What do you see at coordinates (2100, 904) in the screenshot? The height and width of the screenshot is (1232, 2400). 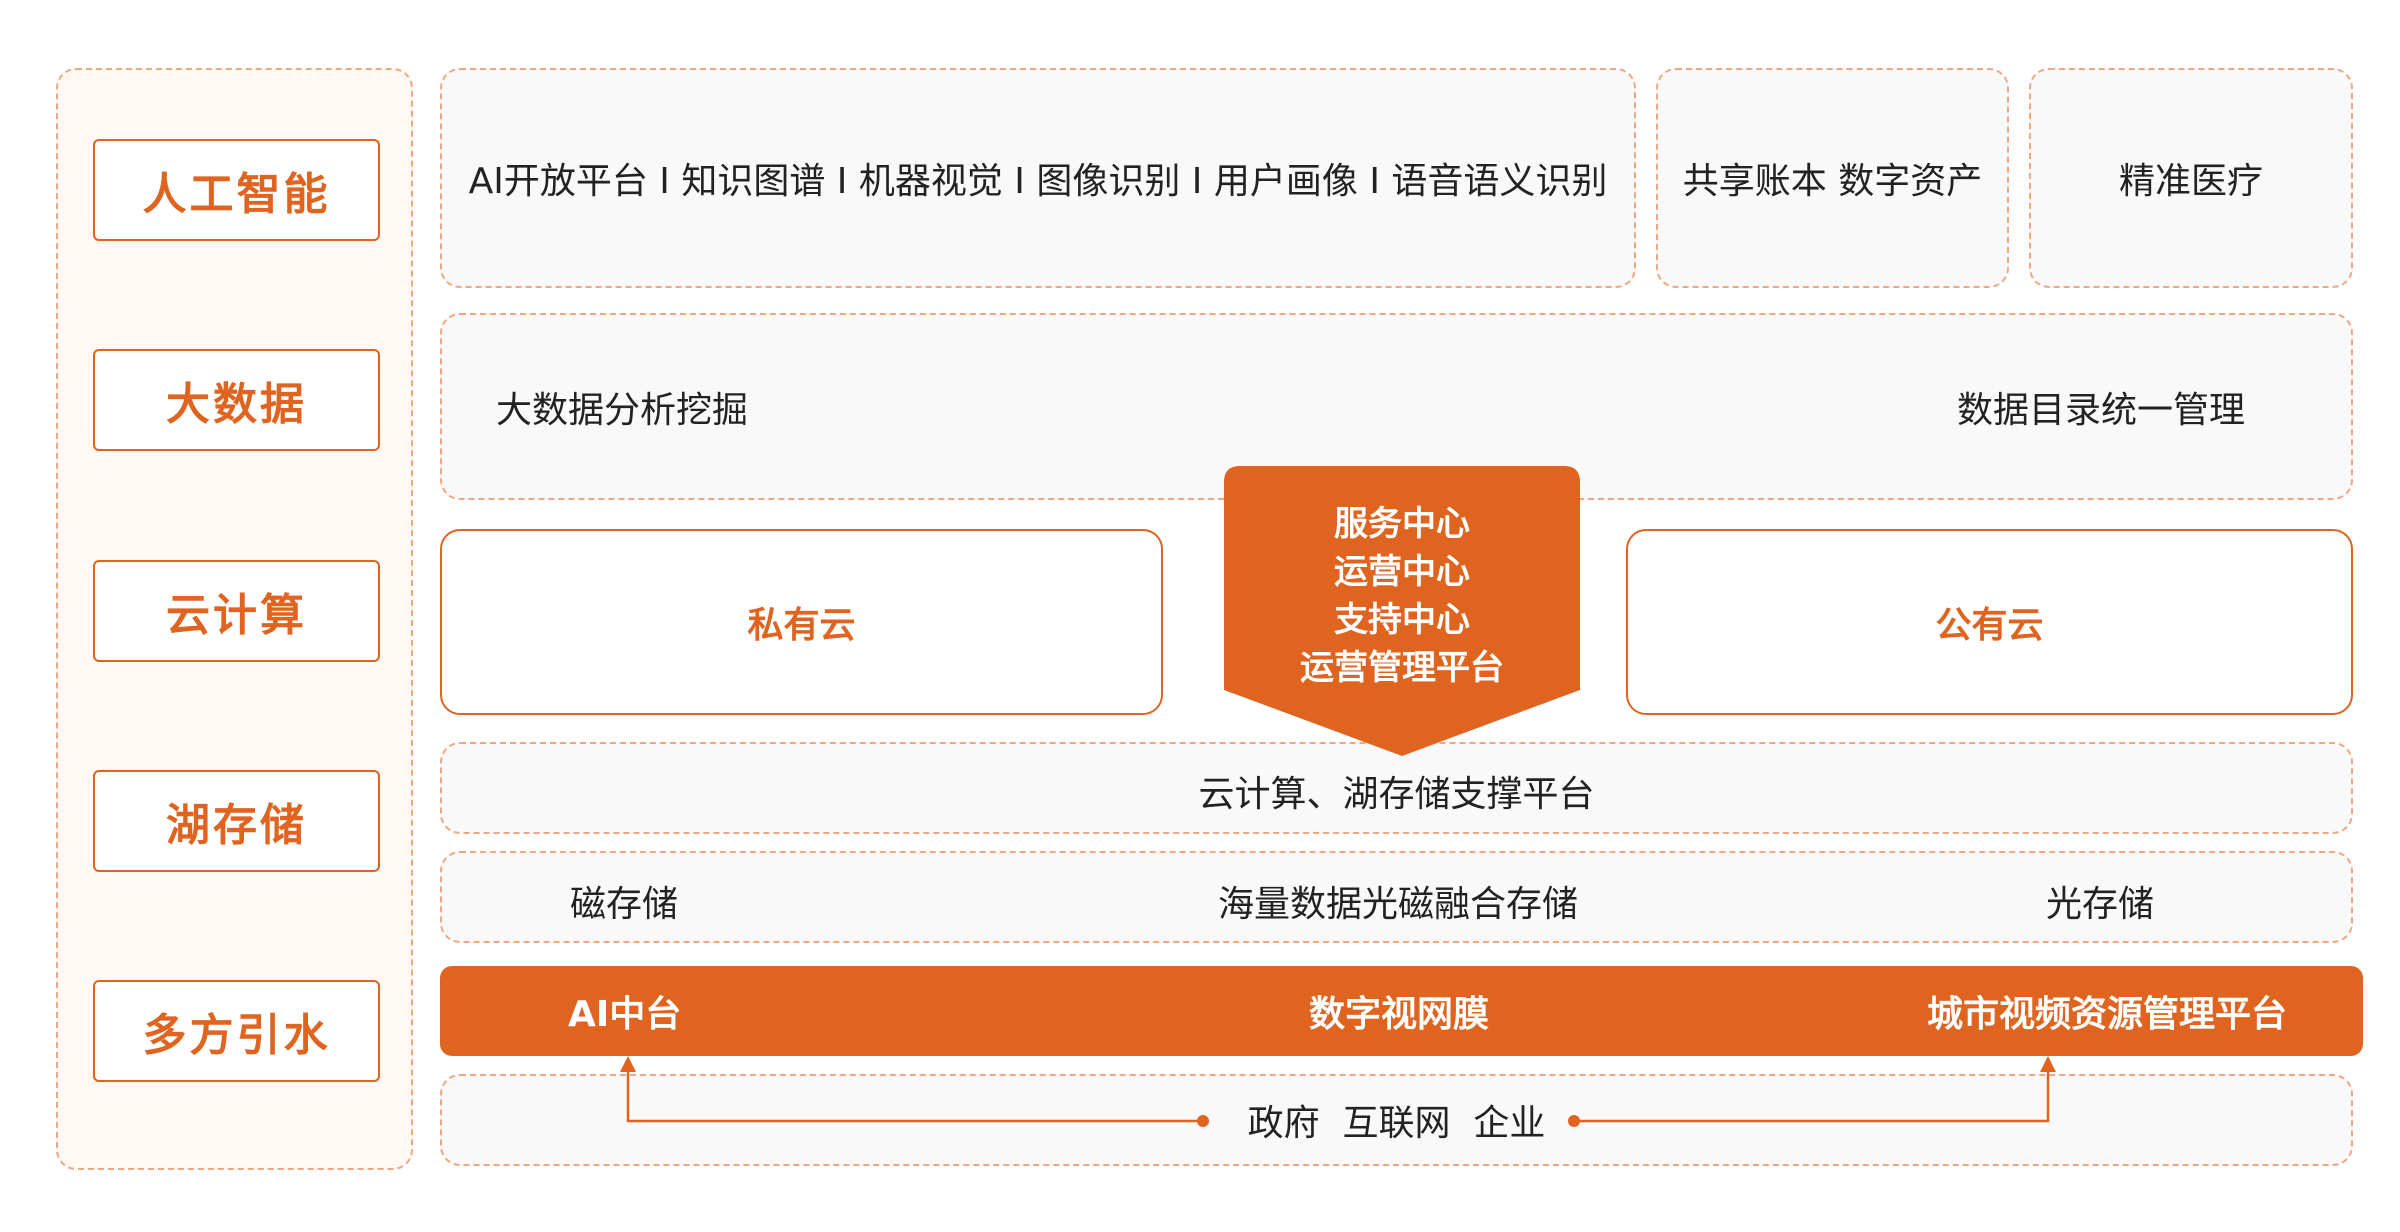 I see `optical-storage-text: 光存储` at bounding box center [2100, 904].